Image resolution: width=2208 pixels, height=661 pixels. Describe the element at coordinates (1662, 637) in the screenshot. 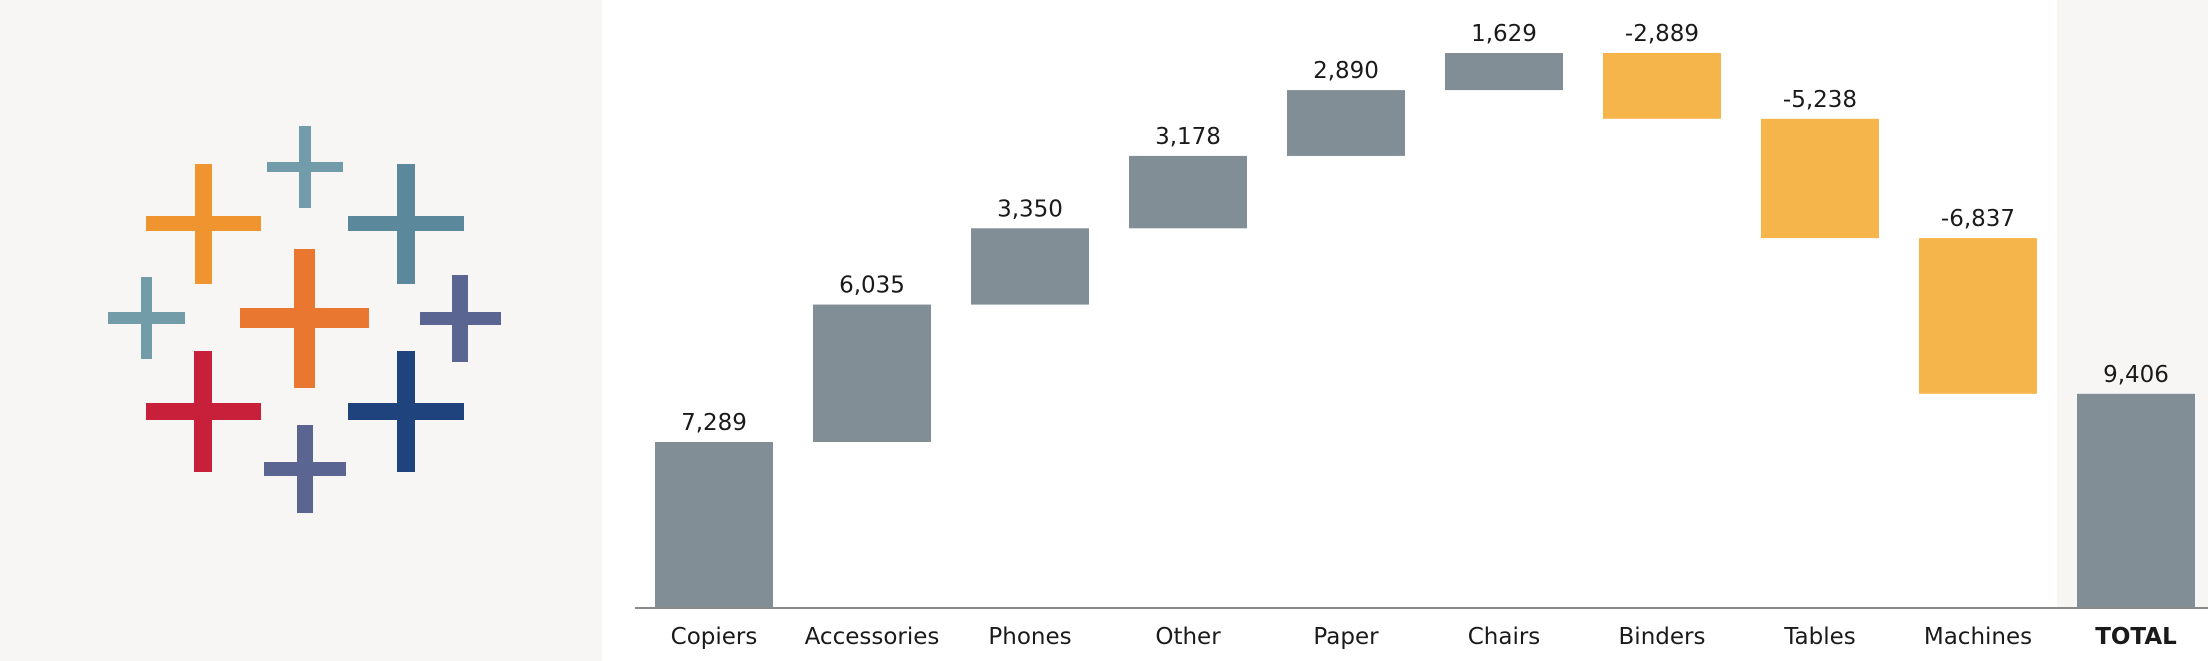

I see `category-label-binders: Binders` at that location.